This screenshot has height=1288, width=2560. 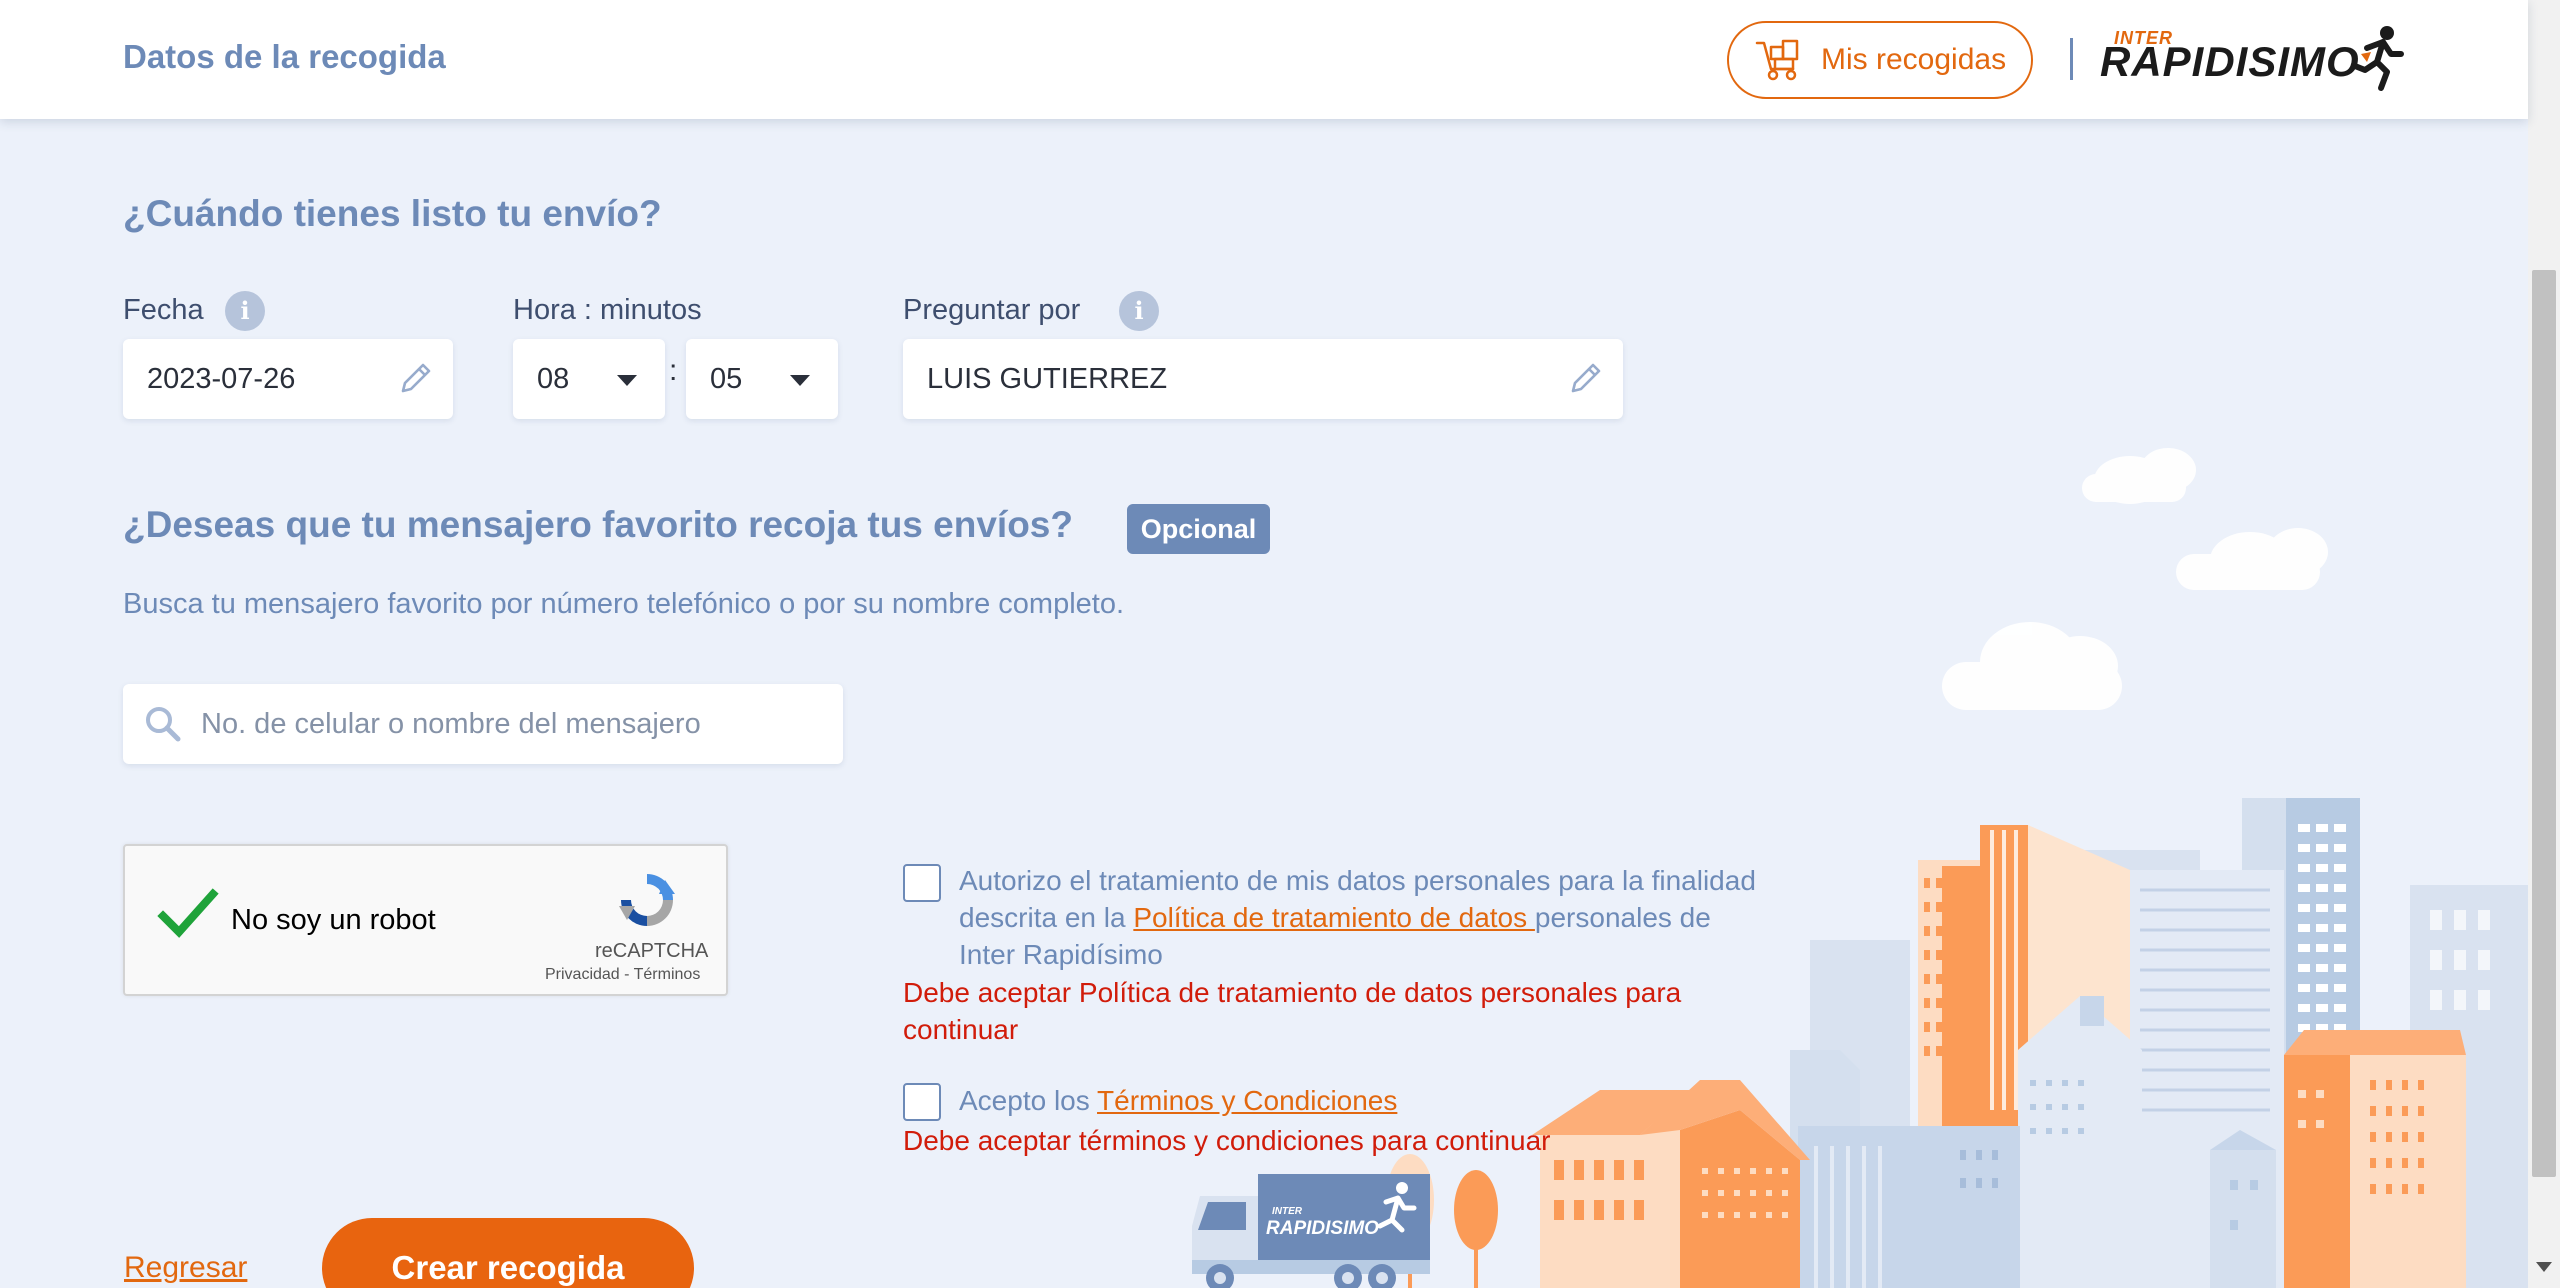 I want to click on ask-for-value: LUIS GUTIERREZ, so click(x=1047, y=378).